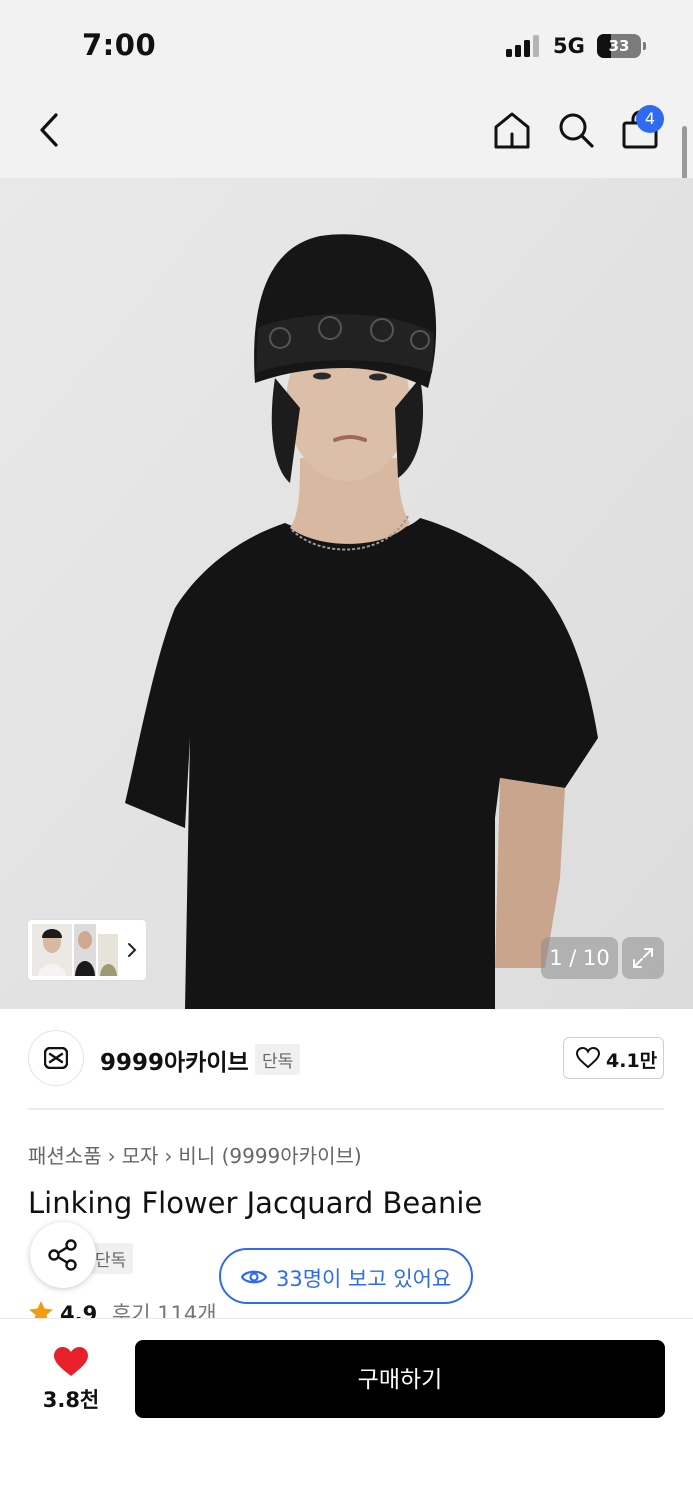 The height and width of the screenshot is (1501, 693). What do you see at coordinates (178, 1309) in the screenshot?
I see `rating-row: 4.9 후기 114개` at bounding box center [178, 1309].